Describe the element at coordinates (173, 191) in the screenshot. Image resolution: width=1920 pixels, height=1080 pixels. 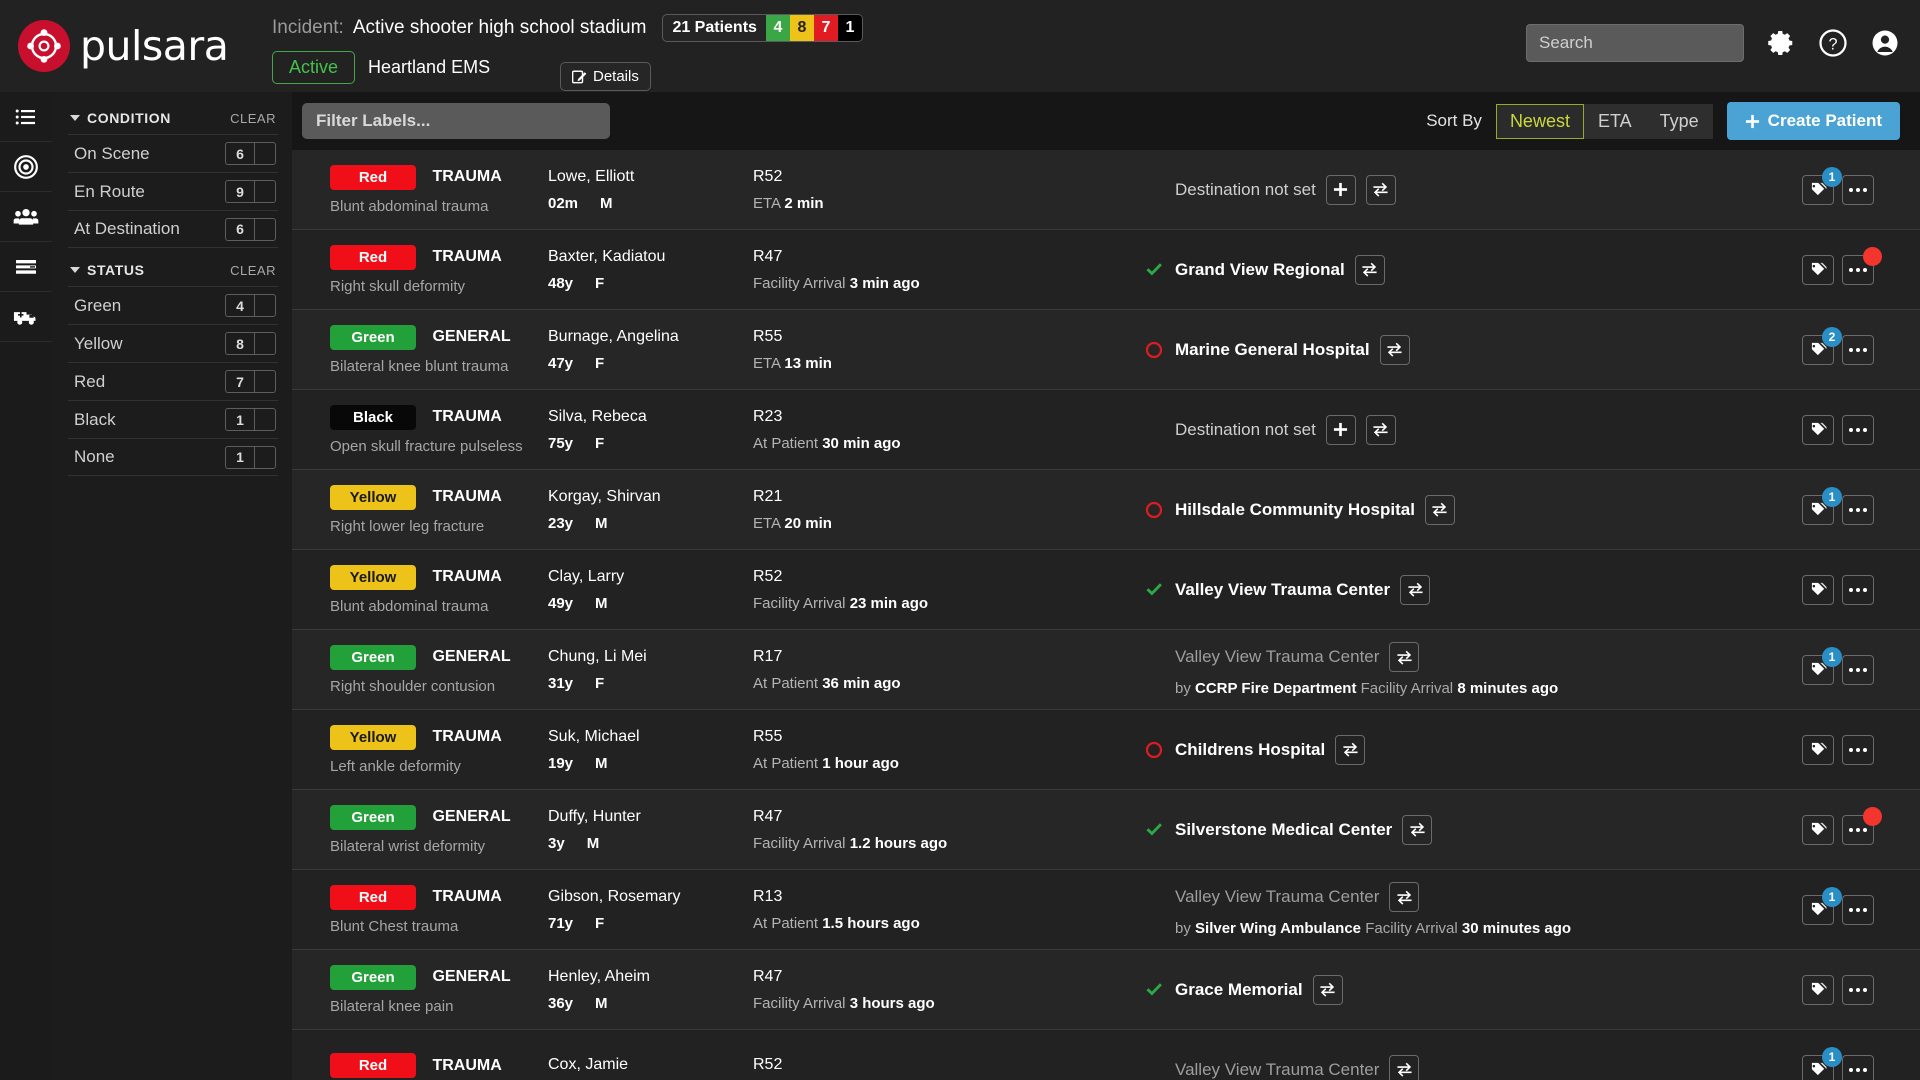
I see `filter-row-en-route: En Route 9` at that location.